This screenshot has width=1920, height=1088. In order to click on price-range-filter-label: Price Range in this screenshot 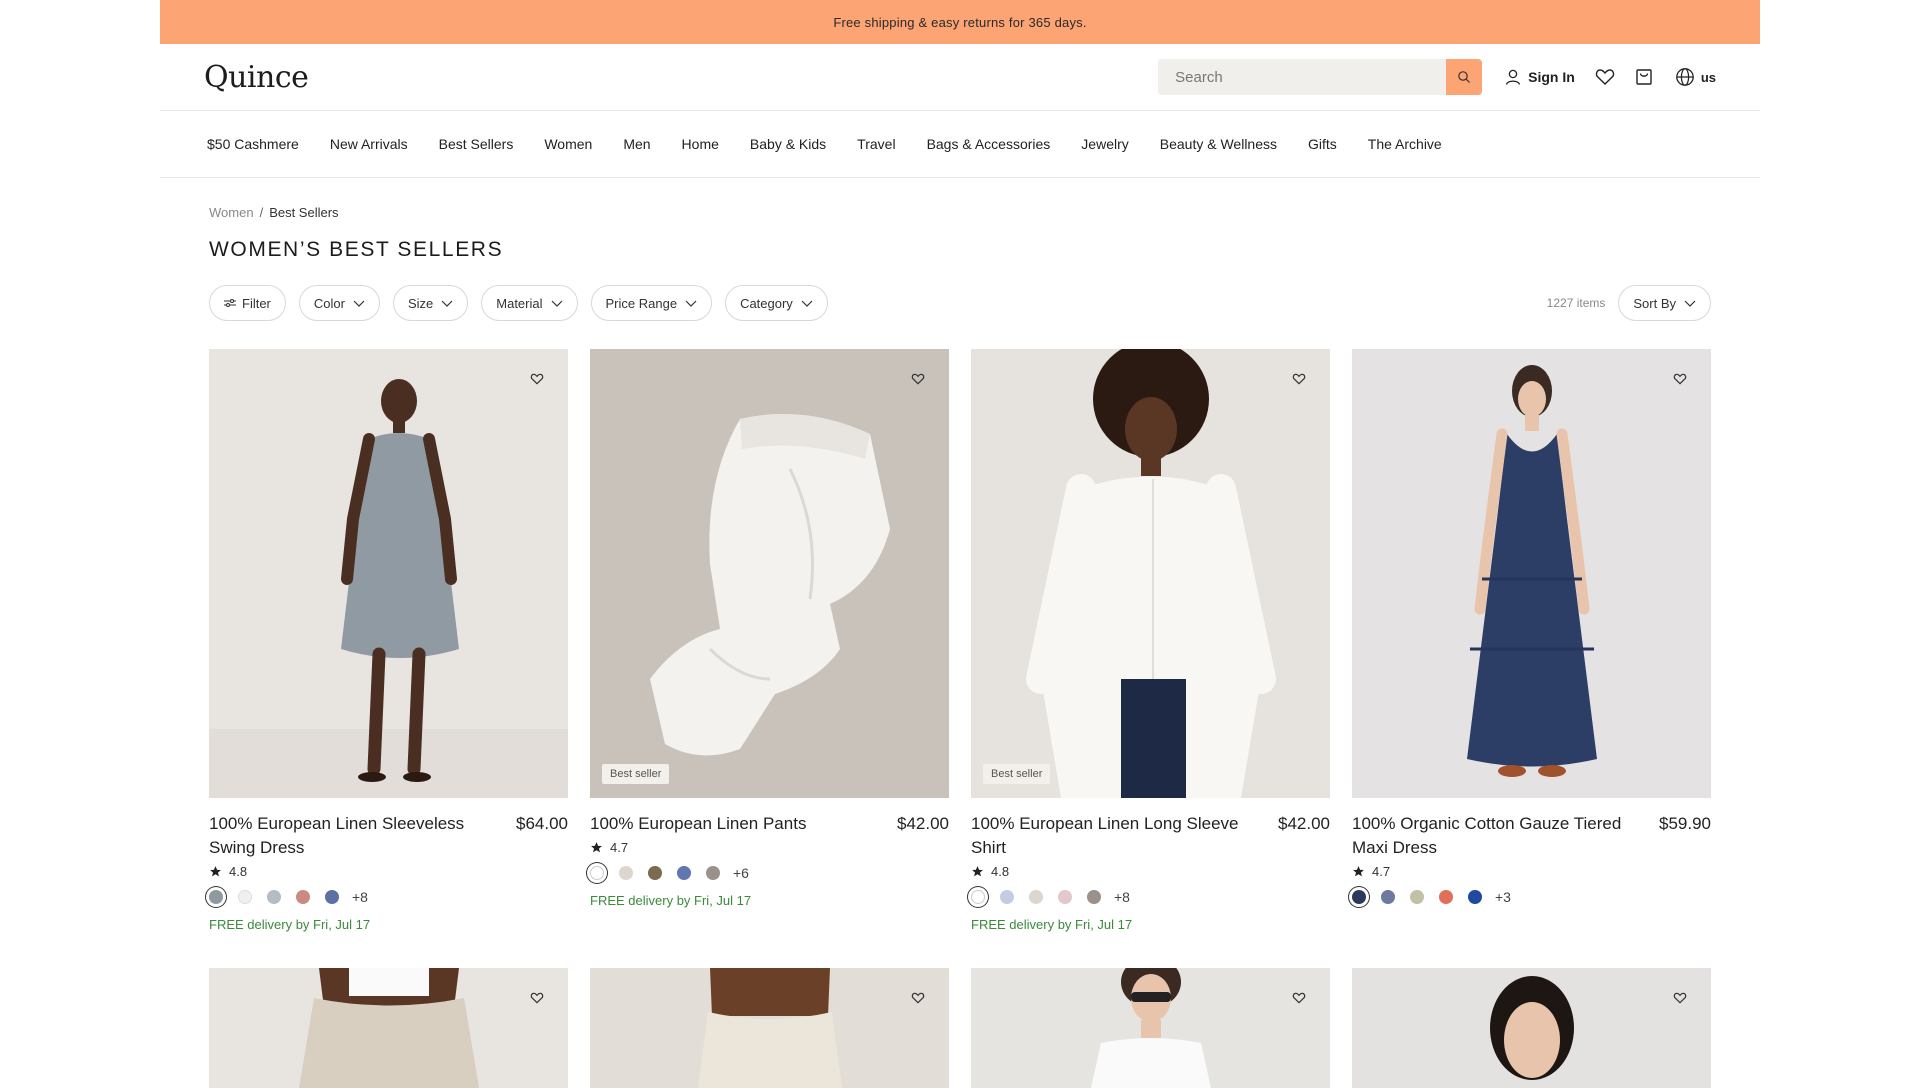, I will do `click(641, 303)`.